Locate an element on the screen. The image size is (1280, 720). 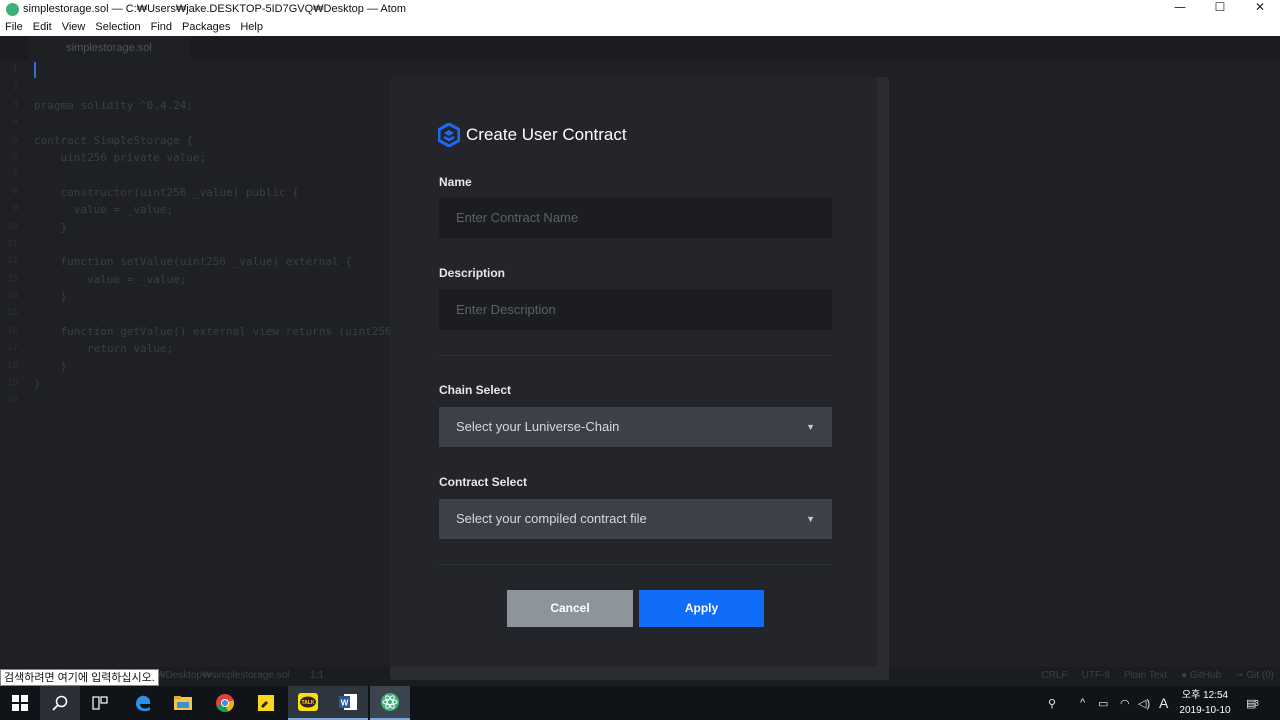
network-indicator: ◠ is located at coordinates (1125, 703).